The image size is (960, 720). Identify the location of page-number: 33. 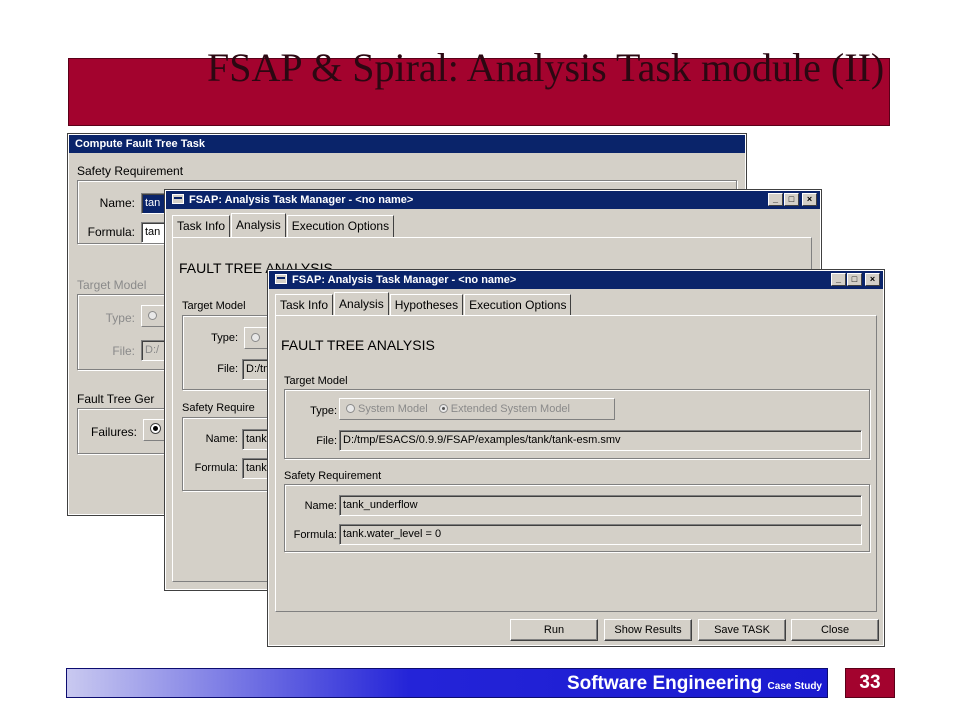
(870, 683).